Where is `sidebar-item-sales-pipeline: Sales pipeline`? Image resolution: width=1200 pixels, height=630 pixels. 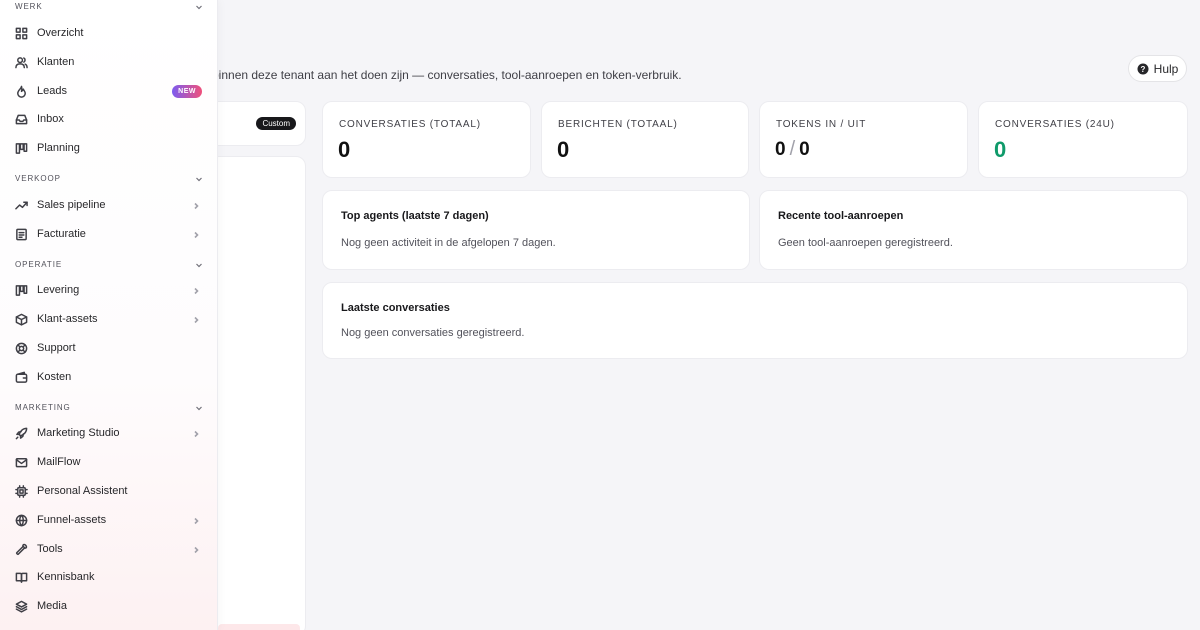 sidebar-item-sales-pipeline: Sales pipeline is located at coordinates (108, 205).